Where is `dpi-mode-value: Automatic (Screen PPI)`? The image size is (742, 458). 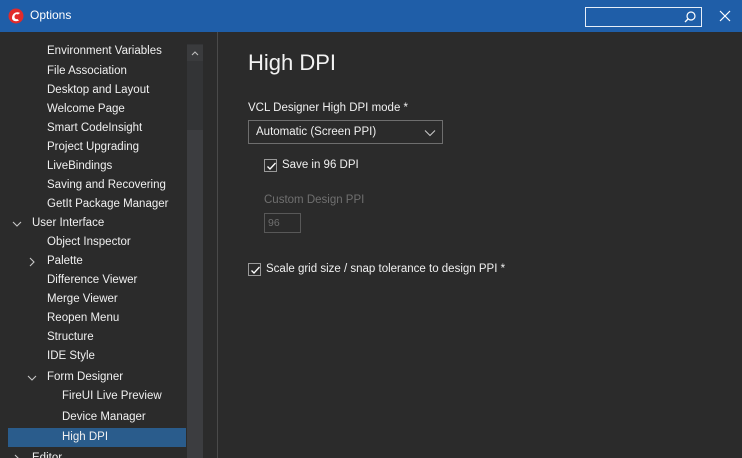
dpi-mode-value: Automatic (Screen PPI) is located at coordinates (316, 132).